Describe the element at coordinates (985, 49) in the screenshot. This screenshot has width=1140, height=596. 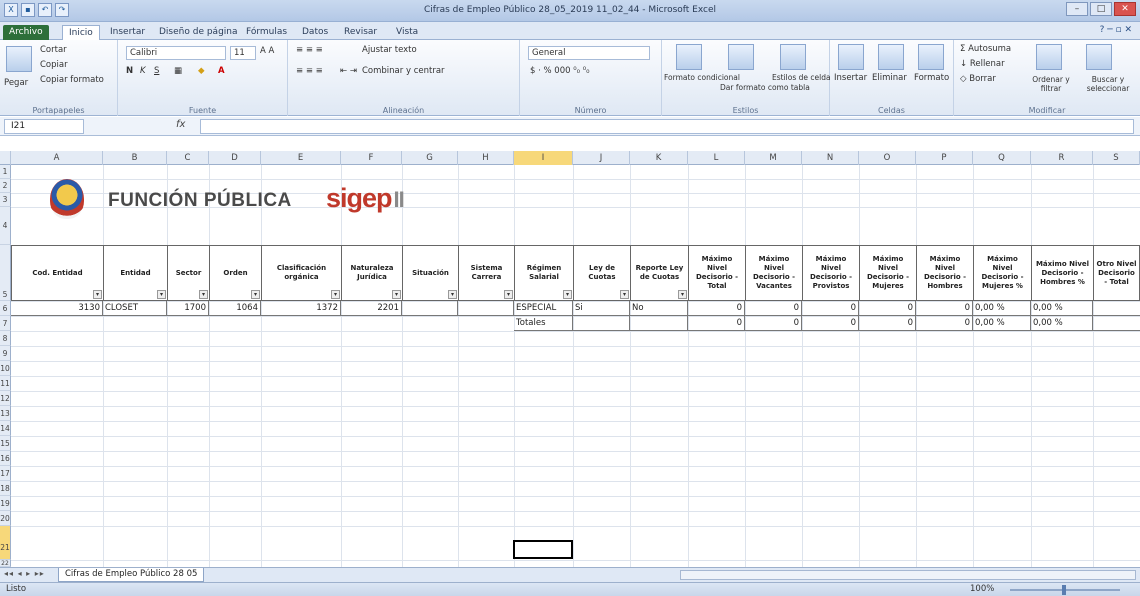
I see `autosum-button: Σ Autosuma` at that location.